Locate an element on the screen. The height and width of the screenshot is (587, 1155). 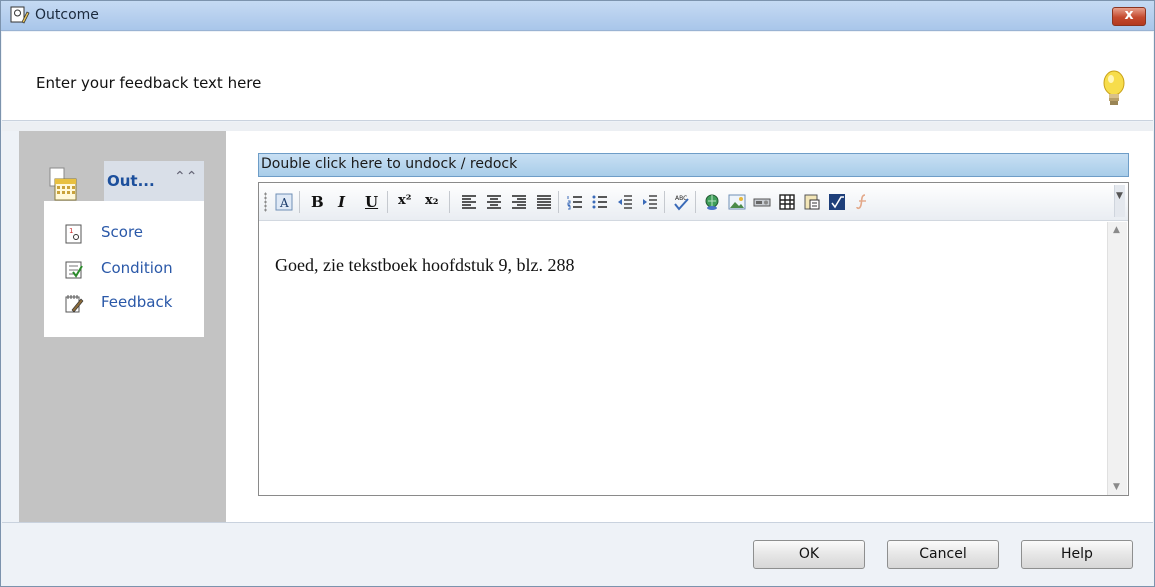
numbered-list-icon is located at coordinates (575, 202).